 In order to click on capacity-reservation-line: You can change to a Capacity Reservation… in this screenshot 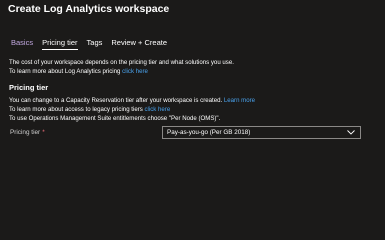, I will do `click(132, 100)`.